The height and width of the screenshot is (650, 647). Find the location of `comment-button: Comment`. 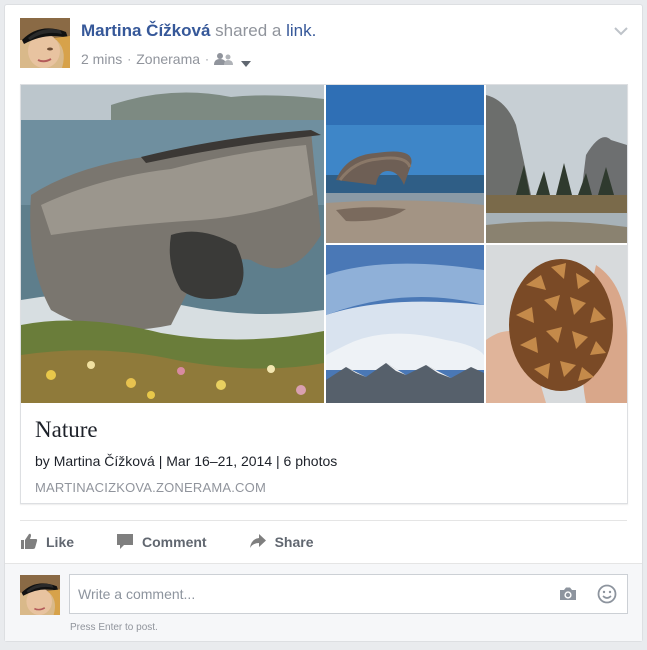

comment-button: Comment is located at coordinates (161, 542).